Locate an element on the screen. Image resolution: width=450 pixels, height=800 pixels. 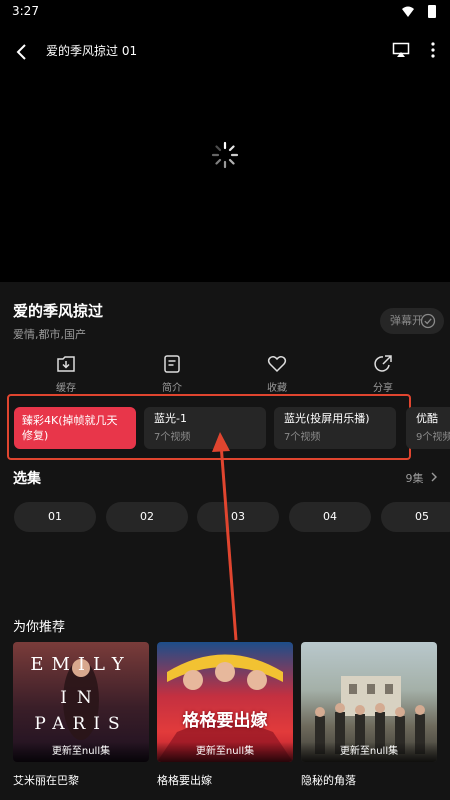
info-doc-icon is located at coordinates (172, 364).